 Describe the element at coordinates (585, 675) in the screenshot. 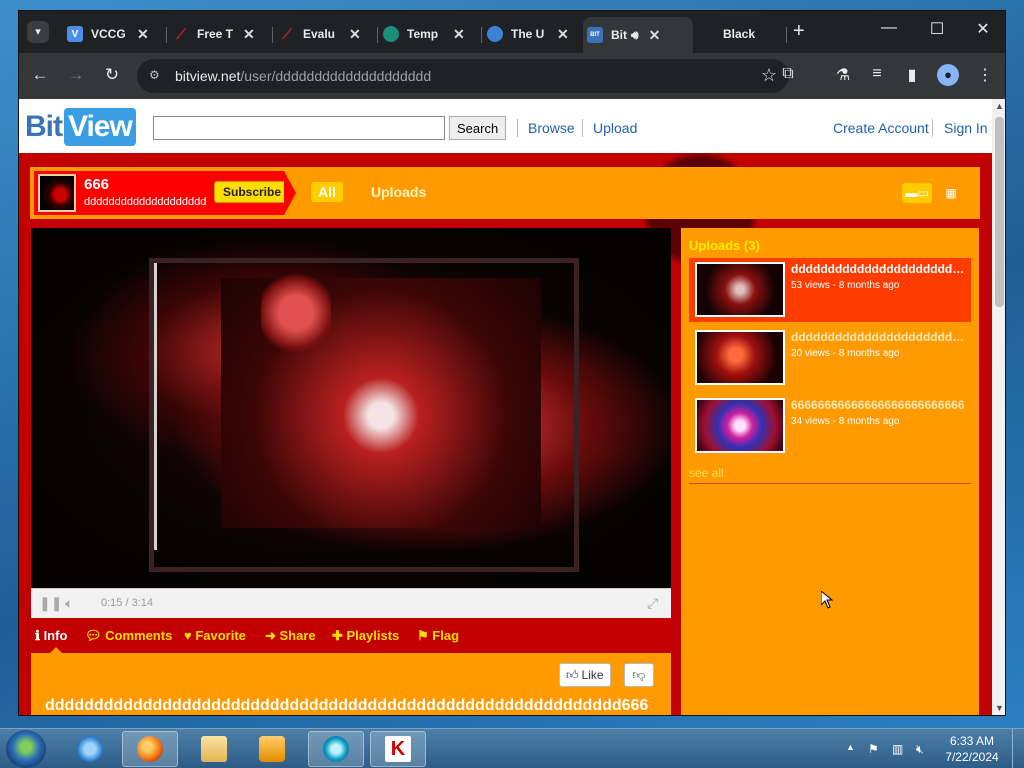

I see `like-button: 👍︎ Like` at that location.